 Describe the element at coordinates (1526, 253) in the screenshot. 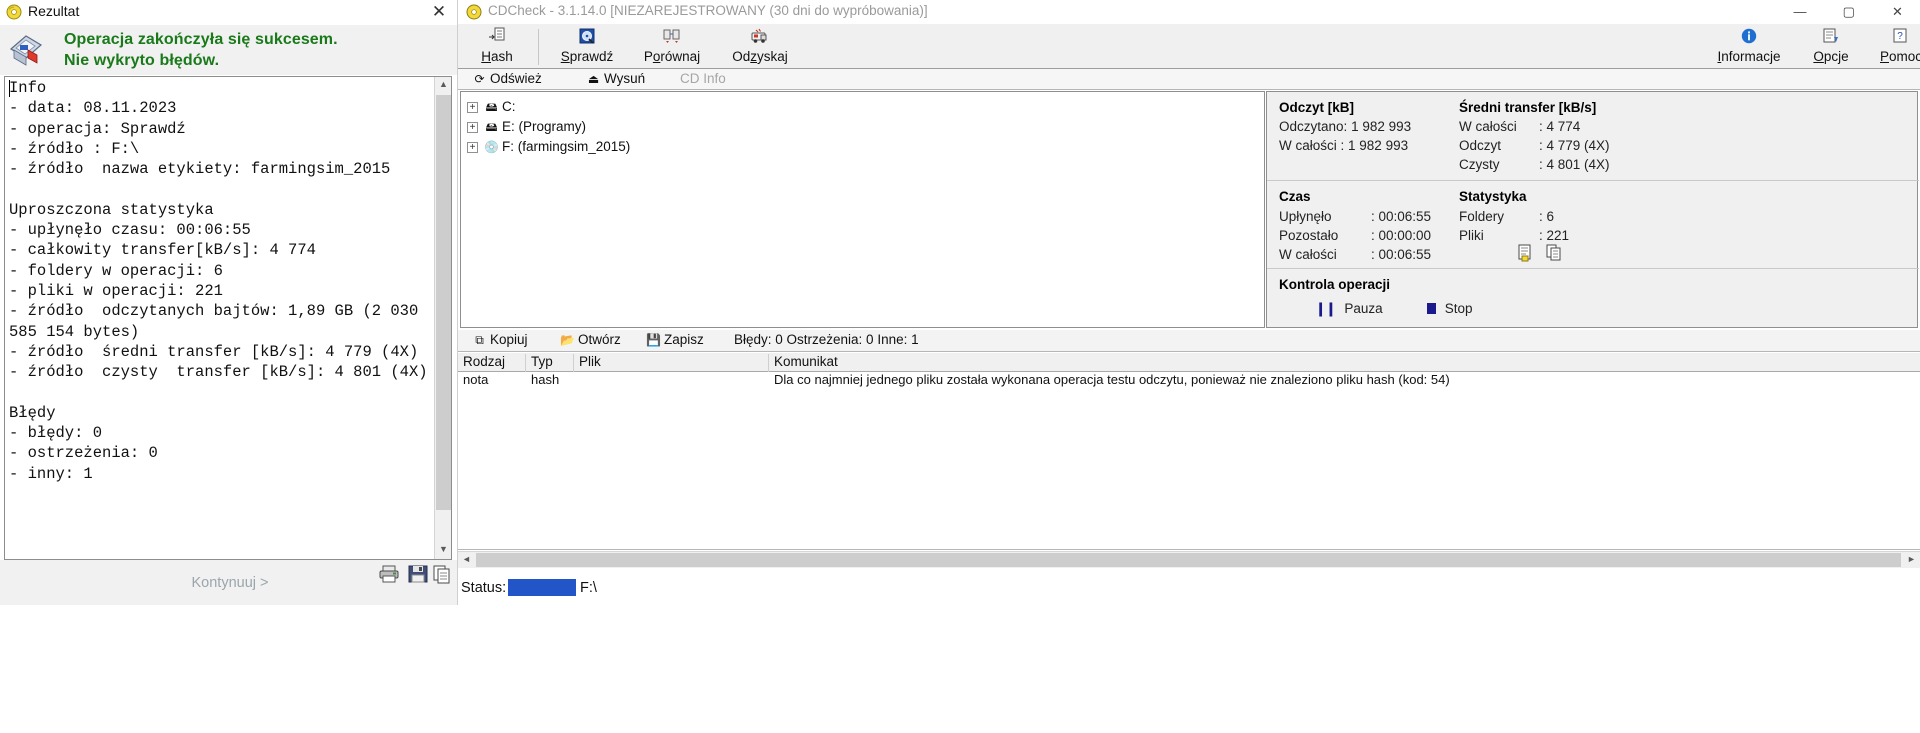

I see `report-icon` at that location.